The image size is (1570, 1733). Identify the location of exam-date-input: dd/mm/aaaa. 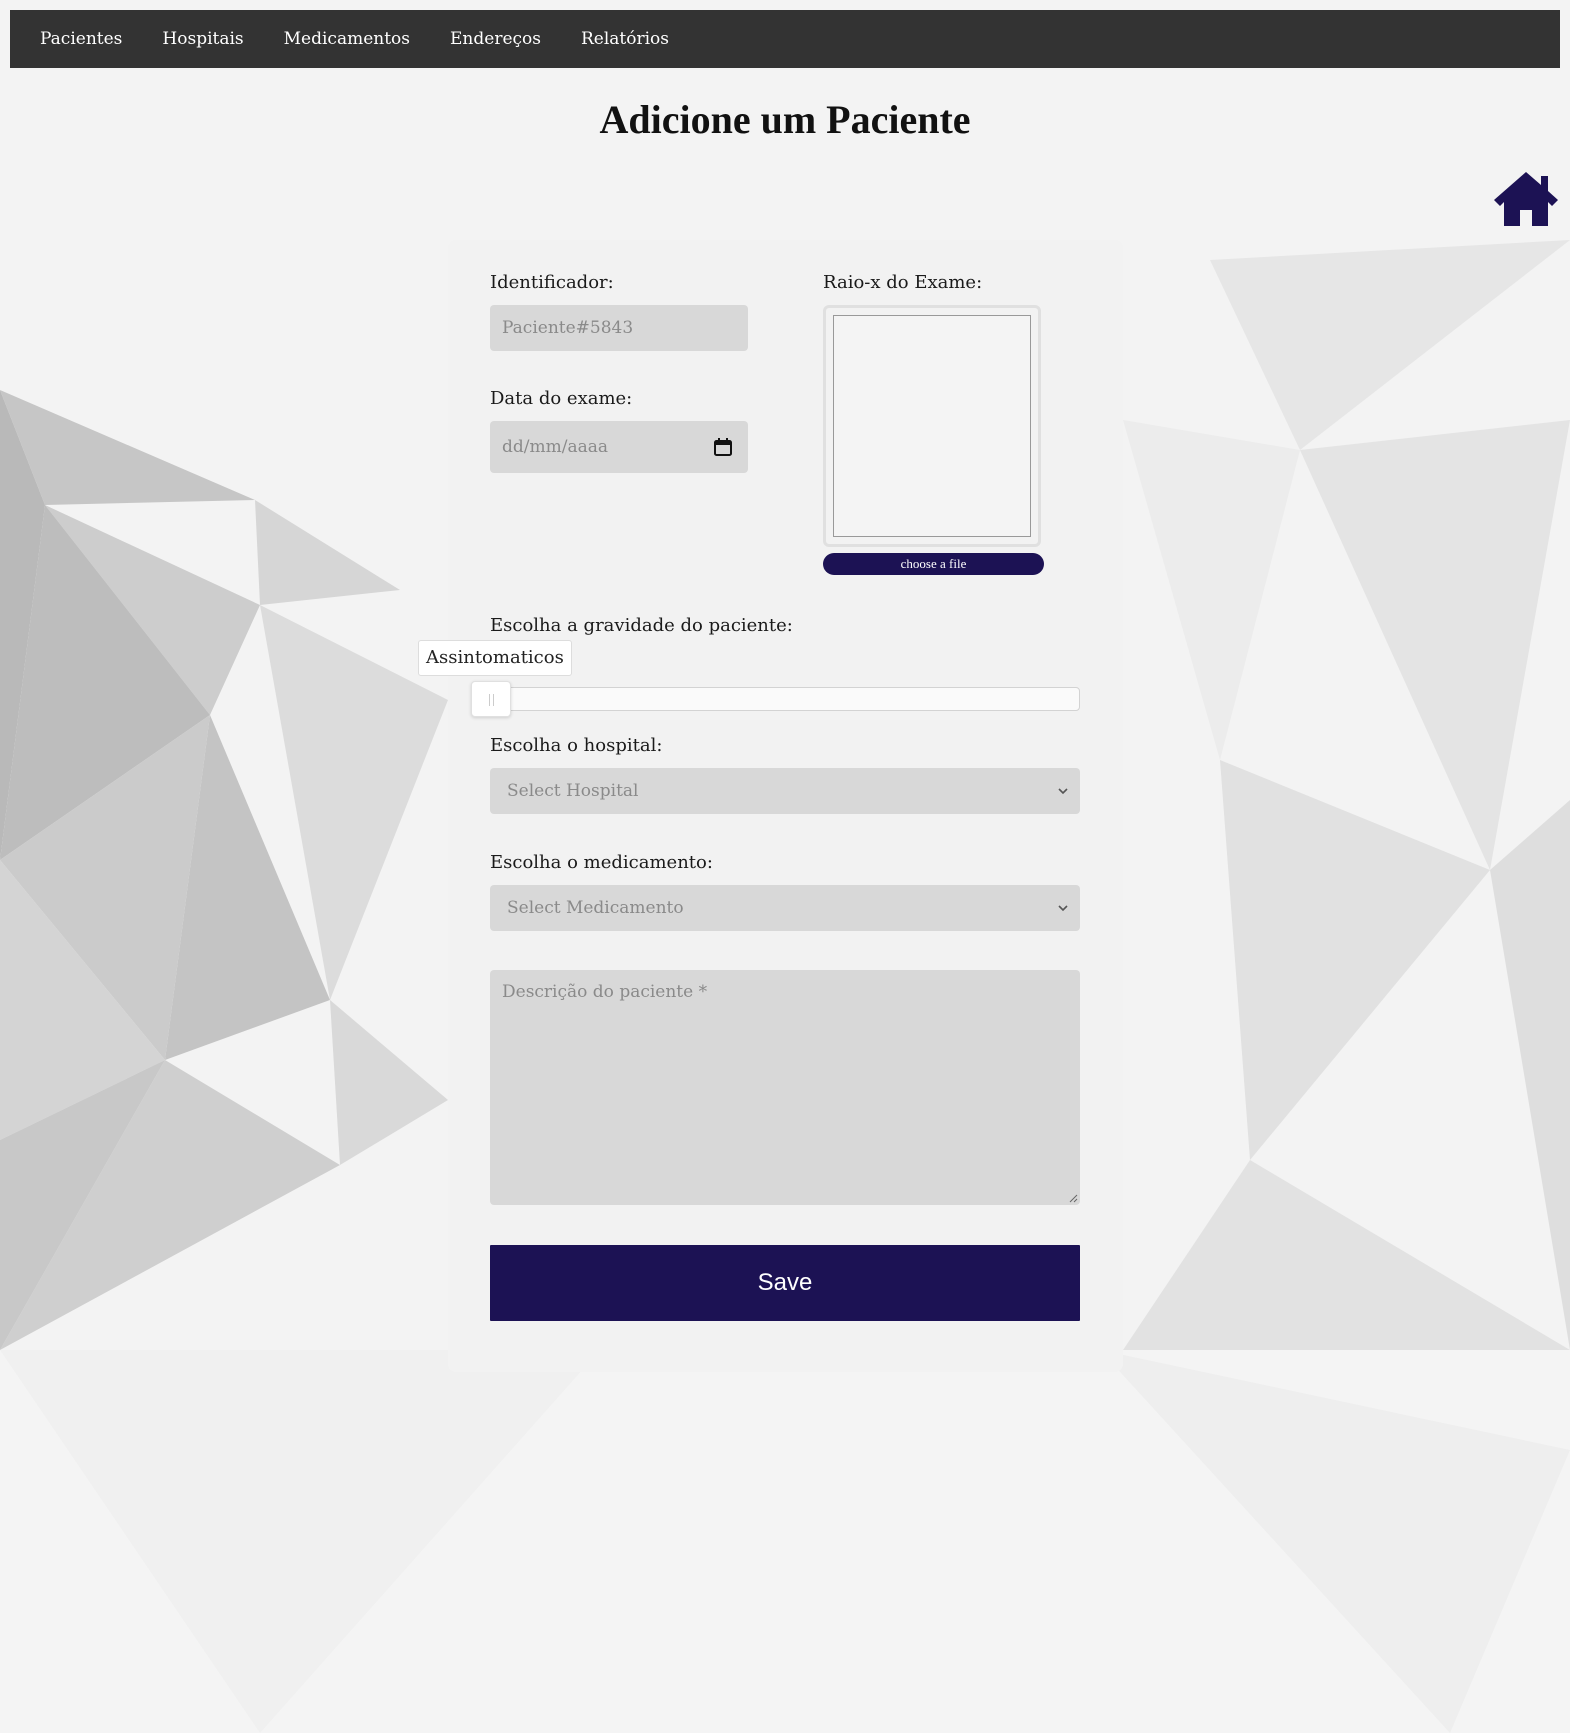
(619, 447).